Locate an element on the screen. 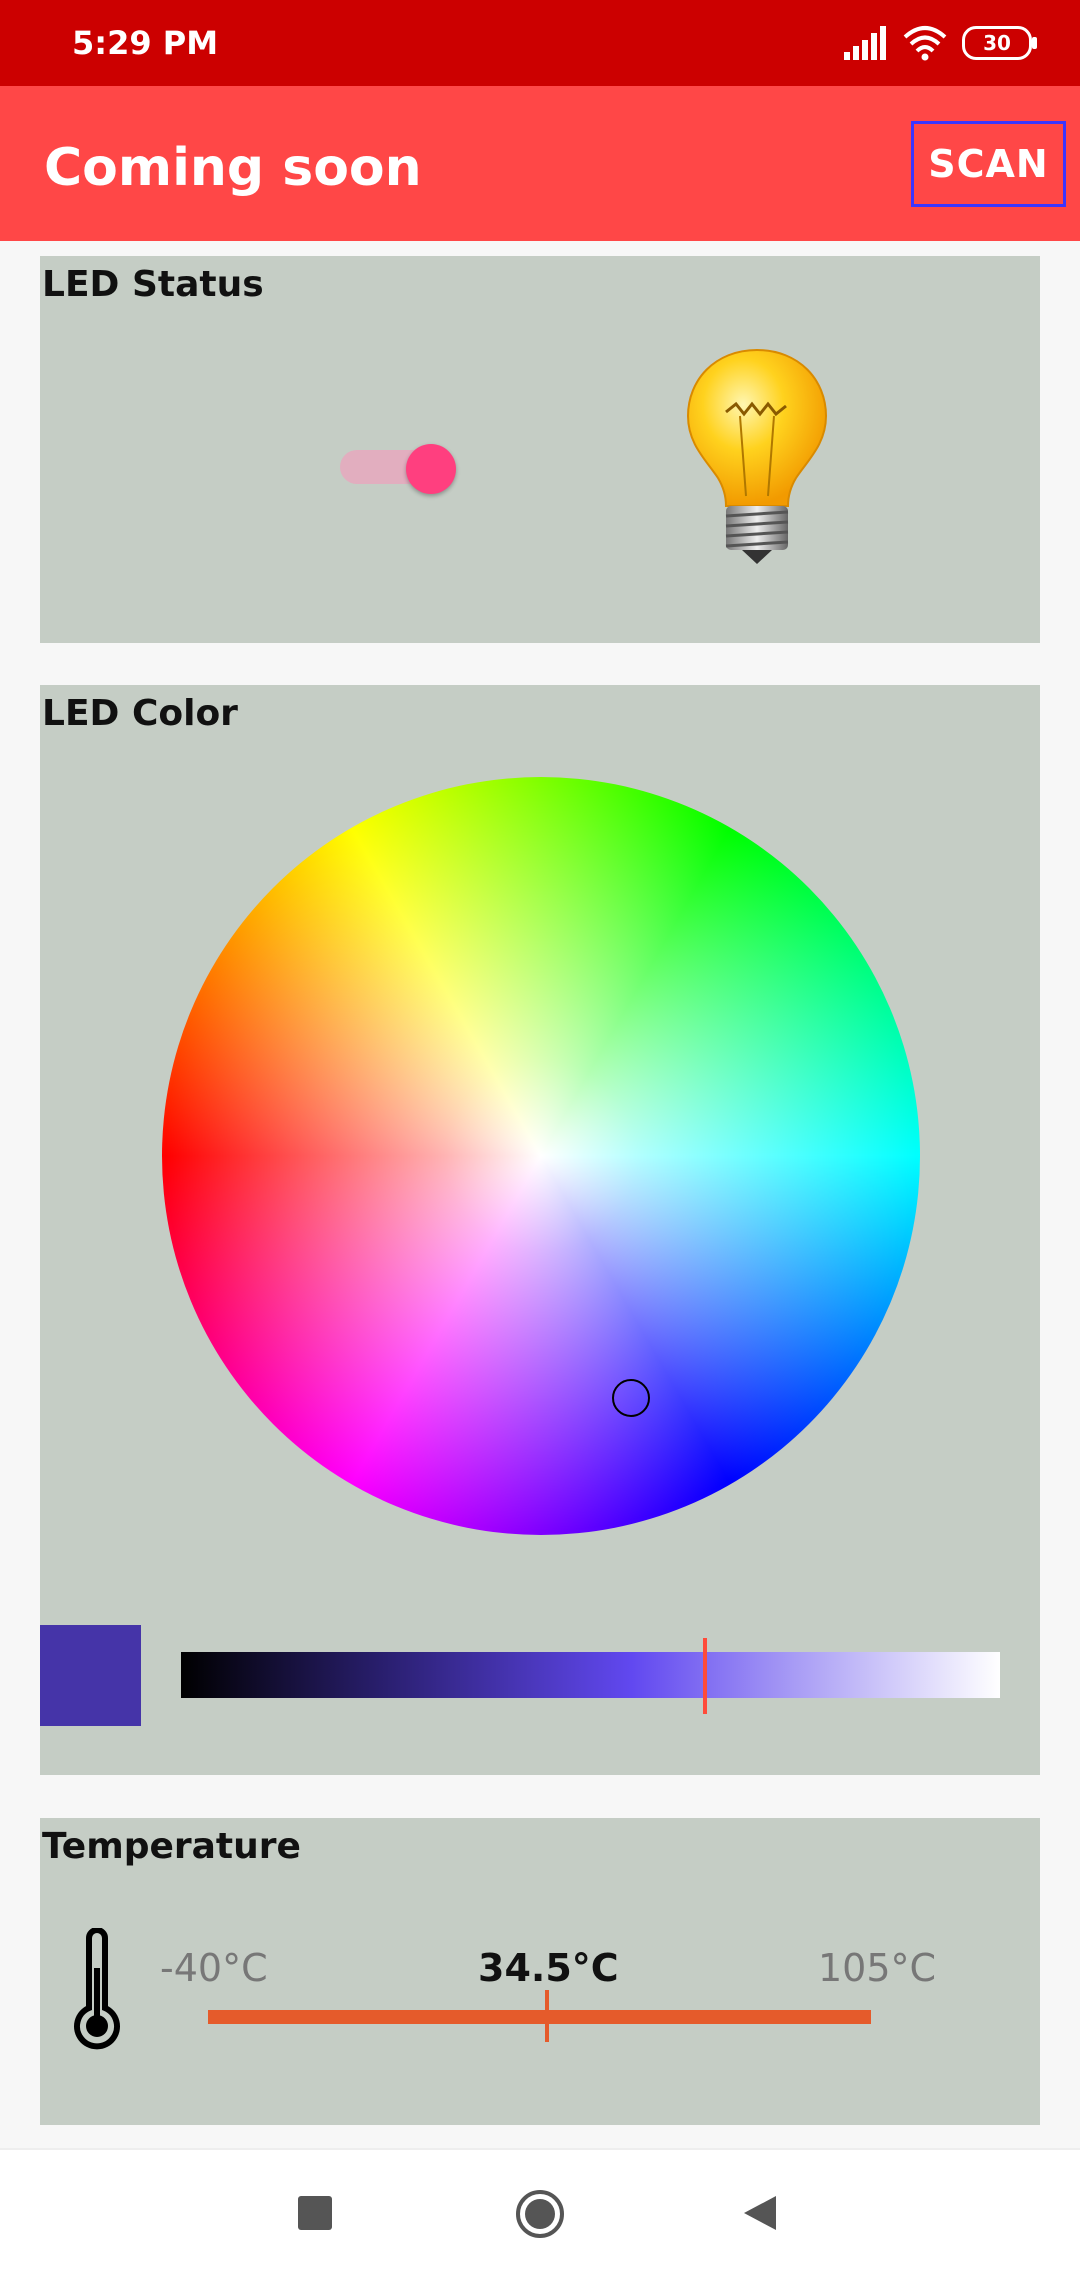  temperature-gauge-marker is located at coordinates (547, 2016).